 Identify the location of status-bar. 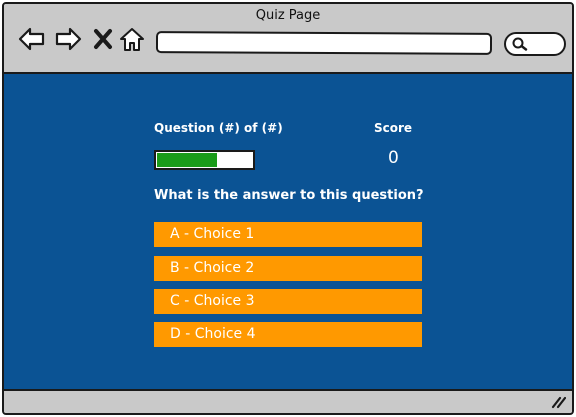
(288, 402).